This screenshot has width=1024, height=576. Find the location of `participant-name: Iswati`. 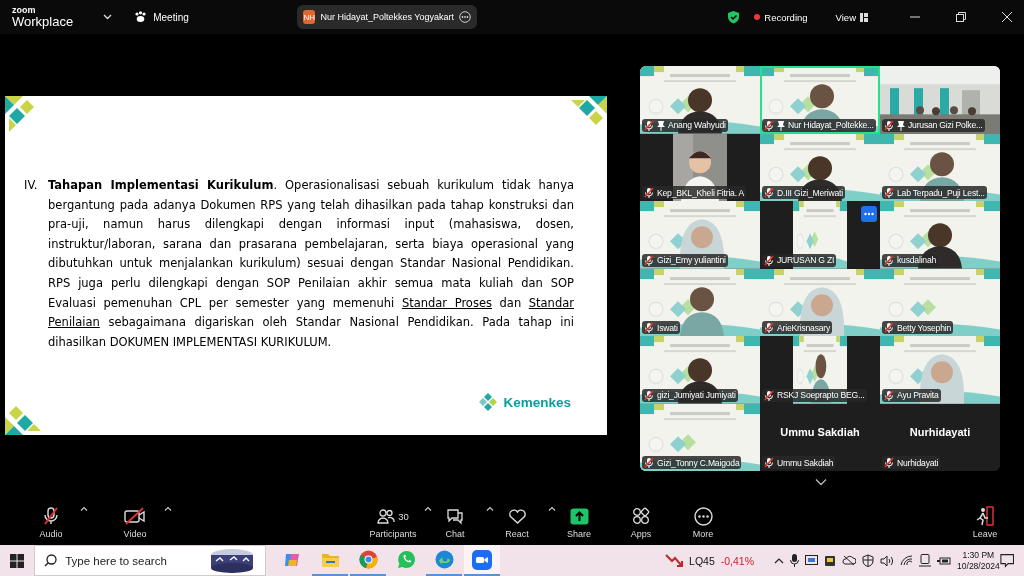

participant-name: Iswati is located at coordinates (667, 327).